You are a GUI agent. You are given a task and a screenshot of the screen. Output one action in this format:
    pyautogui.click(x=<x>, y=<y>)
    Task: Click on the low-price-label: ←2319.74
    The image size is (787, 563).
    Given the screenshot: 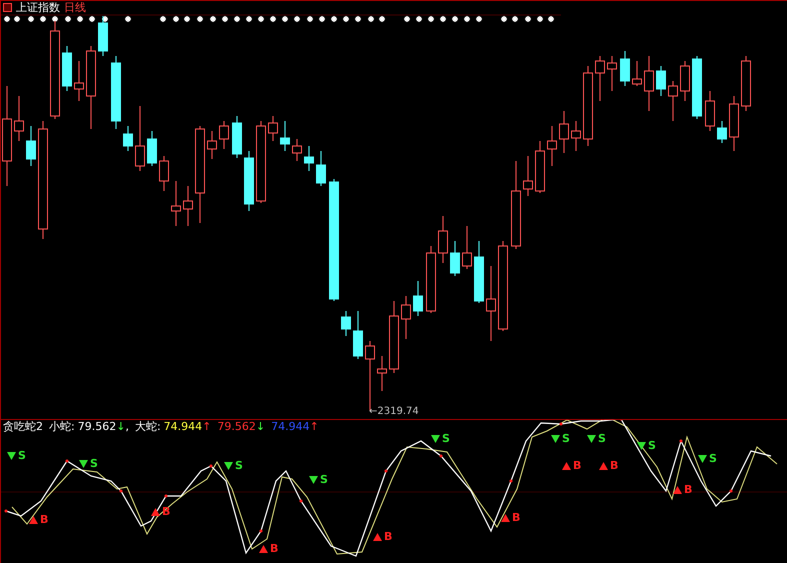 What is the action you would take?
    pyautogui.click(x=394, y=412)
    